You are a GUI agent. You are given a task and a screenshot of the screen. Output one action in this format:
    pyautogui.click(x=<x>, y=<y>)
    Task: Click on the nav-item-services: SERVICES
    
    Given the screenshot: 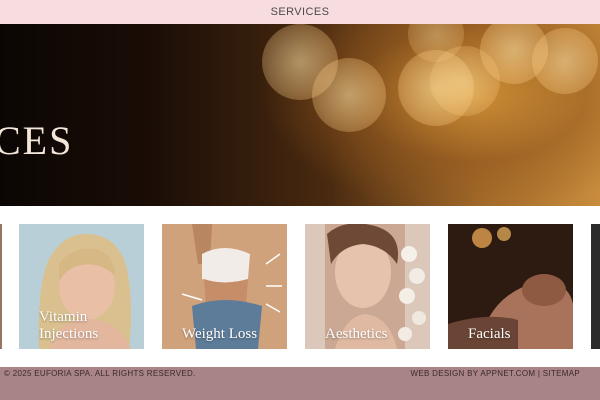 What is the action you would take?
    pyautogui.click(x=300, y=12)
    